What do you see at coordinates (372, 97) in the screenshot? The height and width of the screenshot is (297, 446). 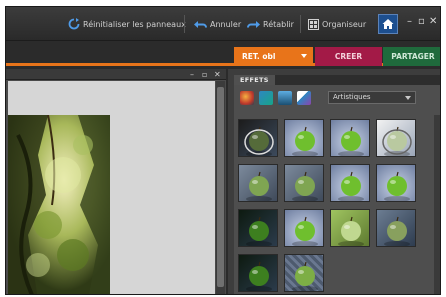 I see `effect-category-select: Artistiques` at bounding box center [372, 97].